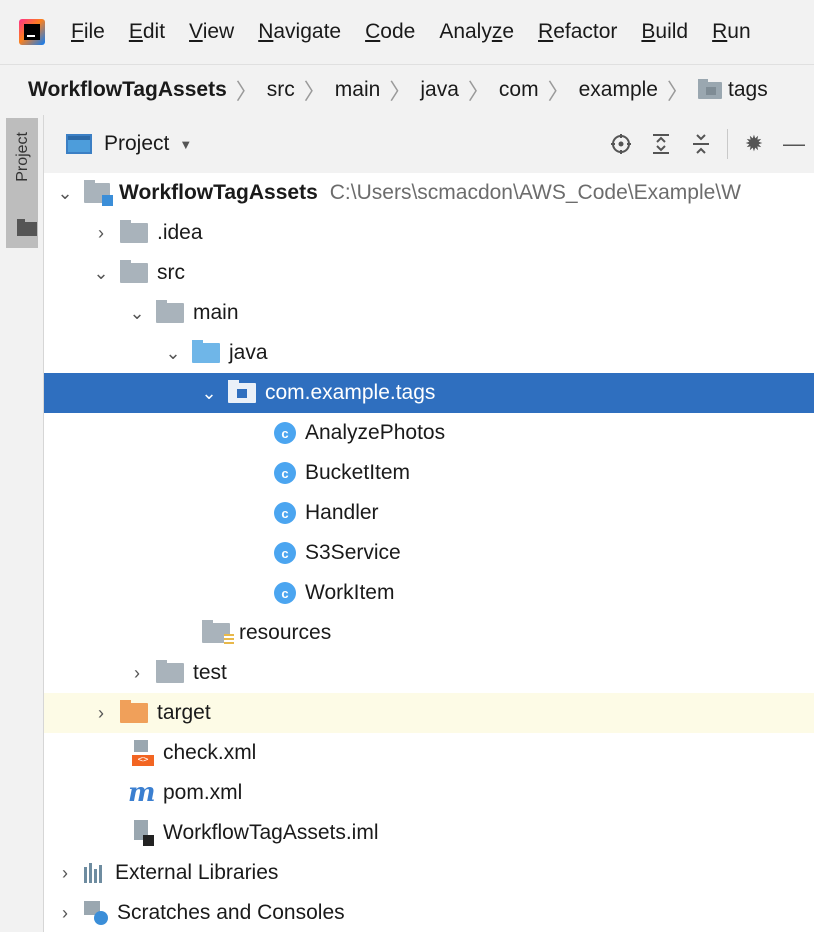  Describe the element at coordinates (95, 873) in the screenshot. I see `libraries-icon` at that location.